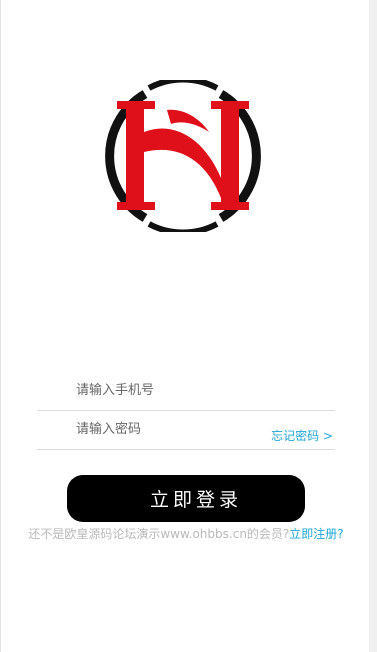 Image resolution: width=377 pixels, height=652 pixels. What do you see at coordinates (316, 534) in the screenshot?
I see `register-link: 立即注册?` at bounding box center [316, 534].